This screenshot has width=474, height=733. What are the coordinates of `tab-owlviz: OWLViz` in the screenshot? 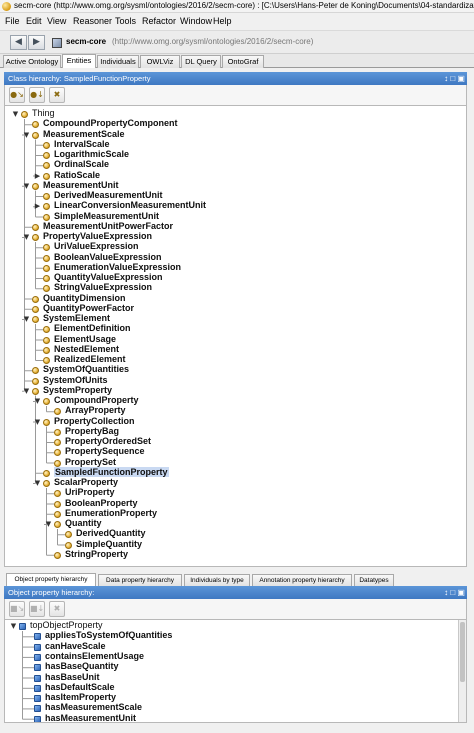 It's located at (160, 61).